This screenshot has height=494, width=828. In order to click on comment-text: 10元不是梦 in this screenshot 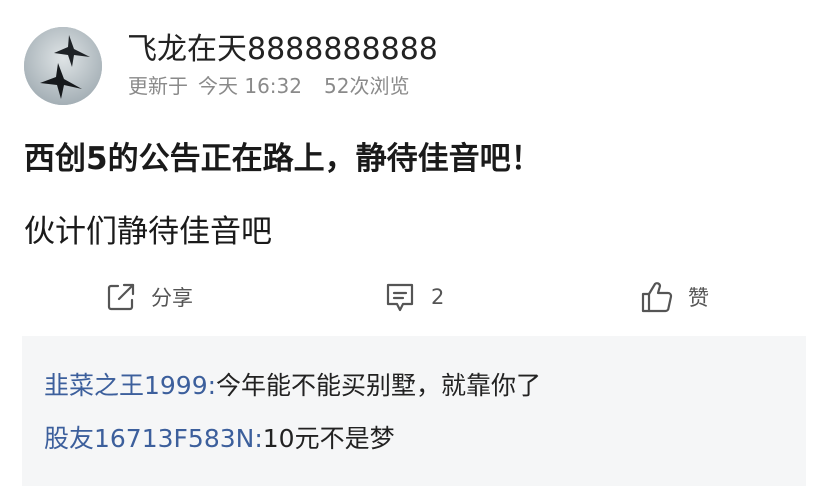, I will do `click(328, 438)`.